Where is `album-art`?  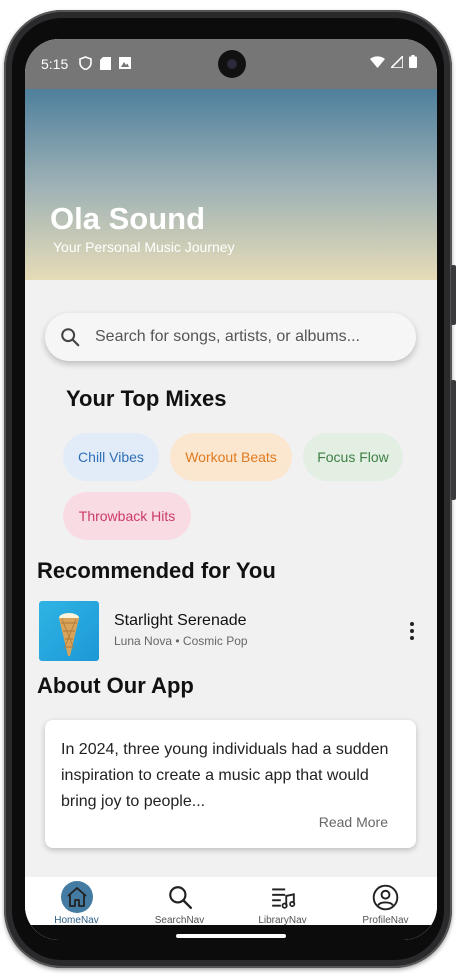 album-art is located at coordinates (69, 631).